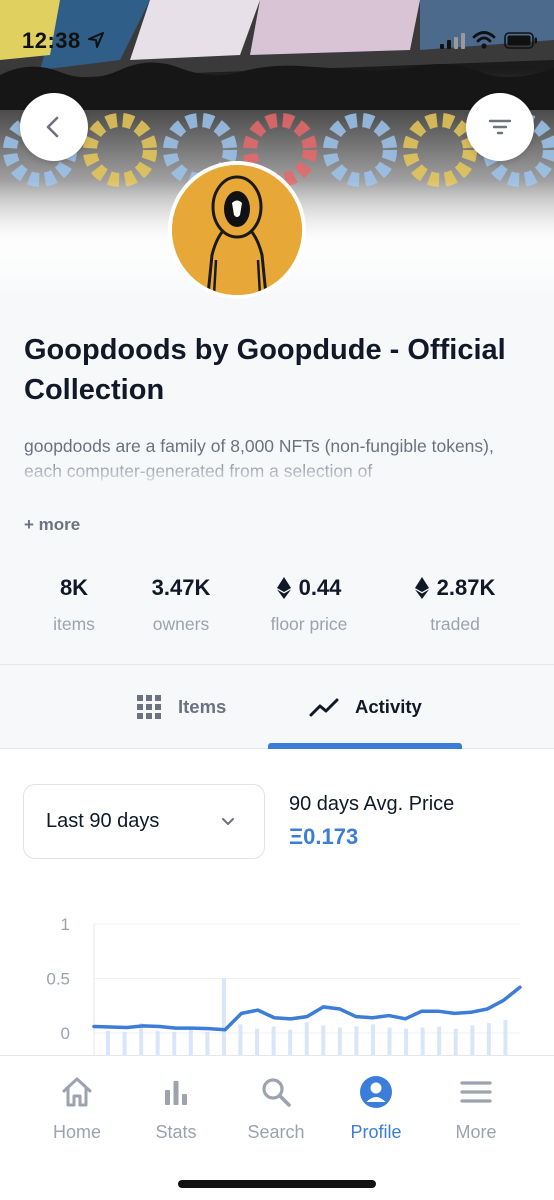 Image resolution: width=554 pixels, height=1200 pixels. What do you see at coordinates (176, 1132) in the screenshot?
I see `nav-label: Stats` at bounding box center [176, 1132].